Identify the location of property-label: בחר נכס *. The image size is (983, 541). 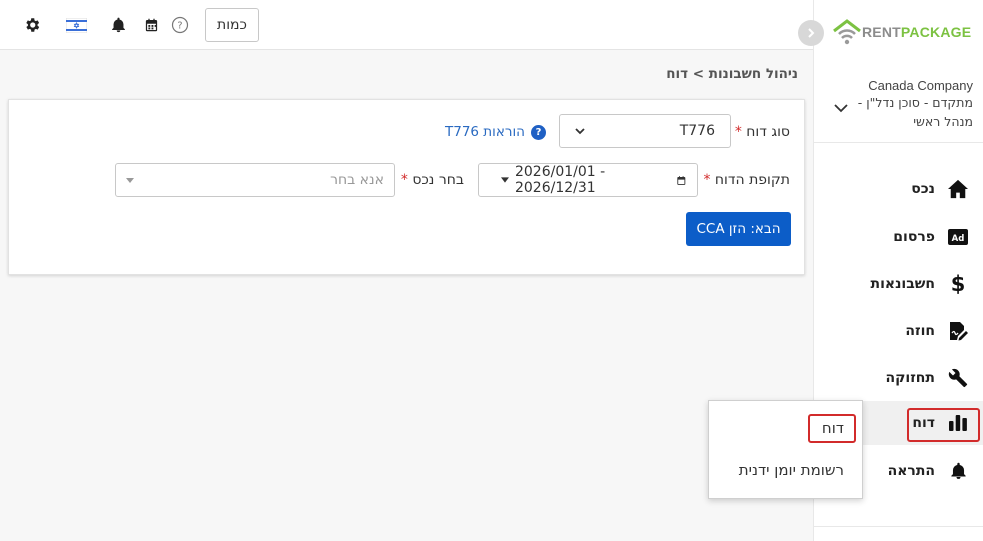
(432, 180).